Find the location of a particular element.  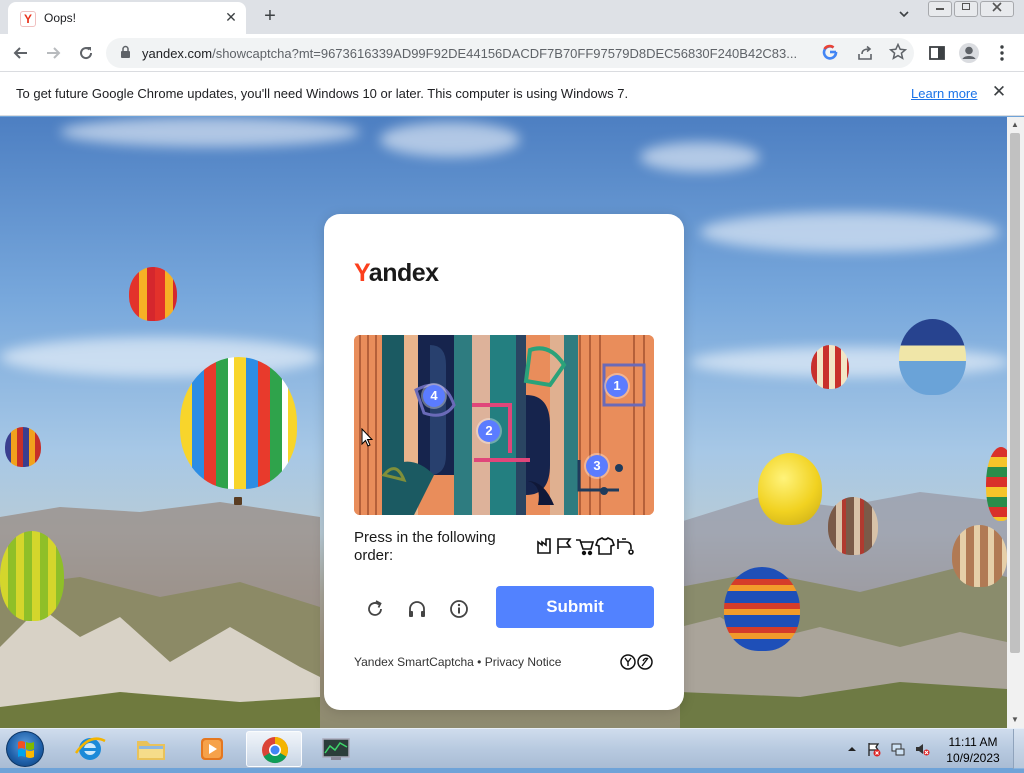

yandex-favicon-icon: Y is located at coordinates (28, 19).